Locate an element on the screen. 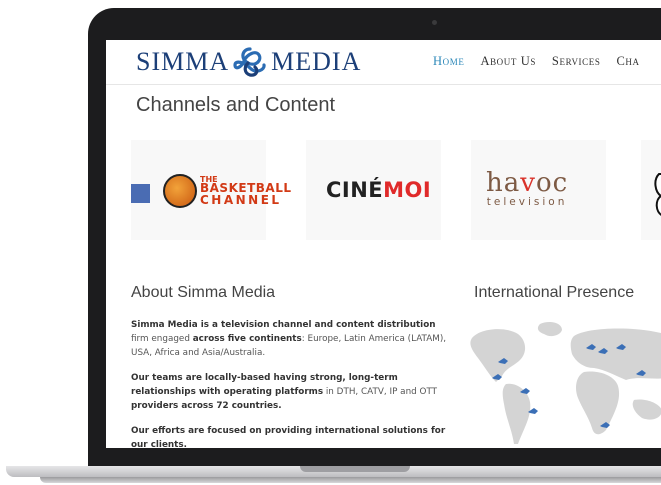 This screenshot has width=661, height=485. logo-part: v is located at coordinates (528, 183).